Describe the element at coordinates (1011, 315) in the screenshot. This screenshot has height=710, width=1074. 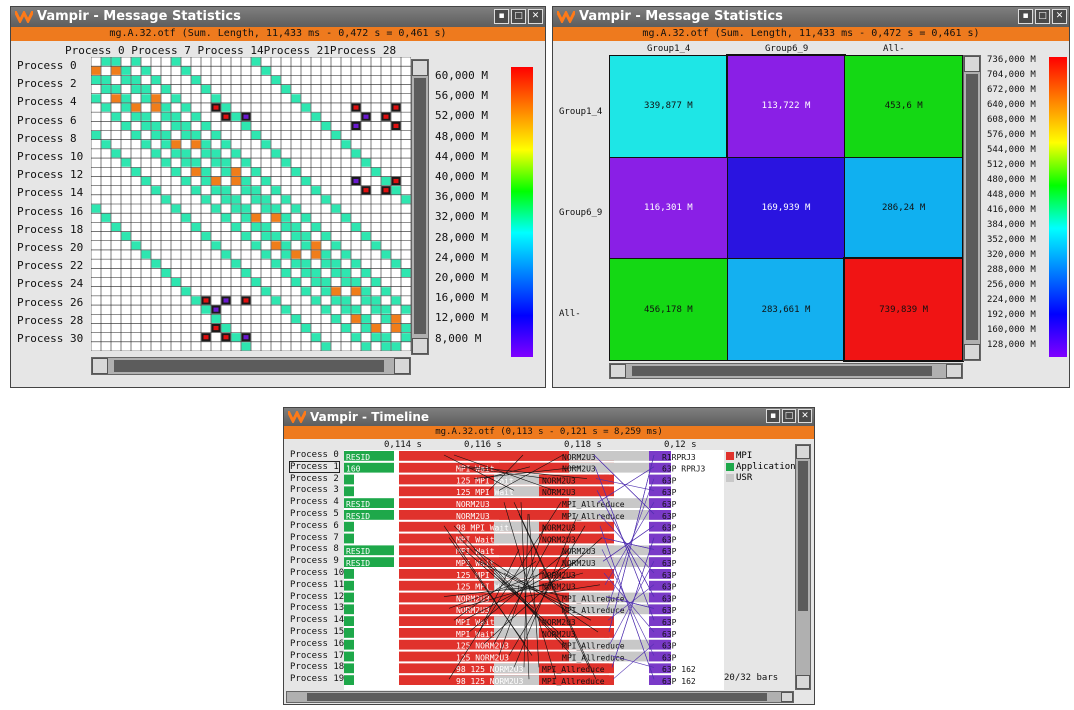
I see `legend-label: 192,000 M` at that location.